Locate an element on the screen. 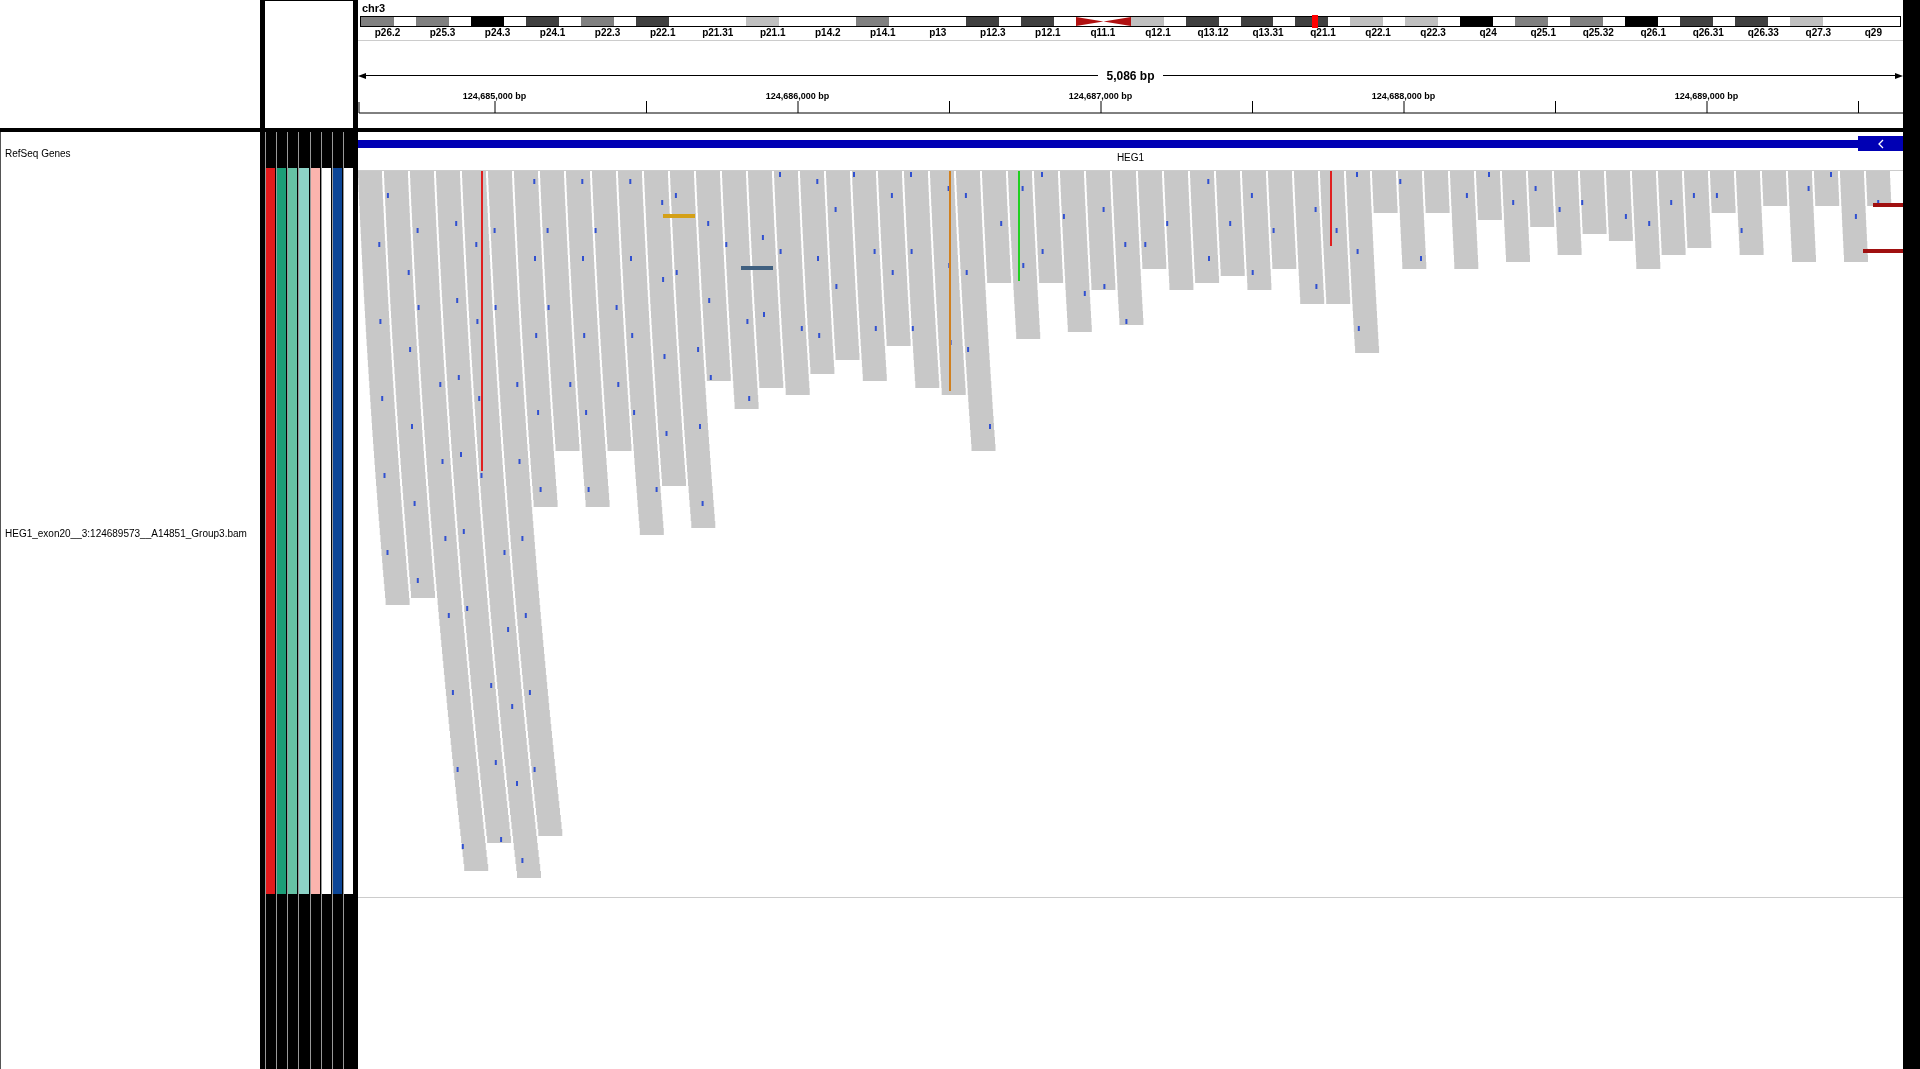 This screenshot has width=1920, height=1069. chromosome-ideogram is located at coordinates (1130, 21).